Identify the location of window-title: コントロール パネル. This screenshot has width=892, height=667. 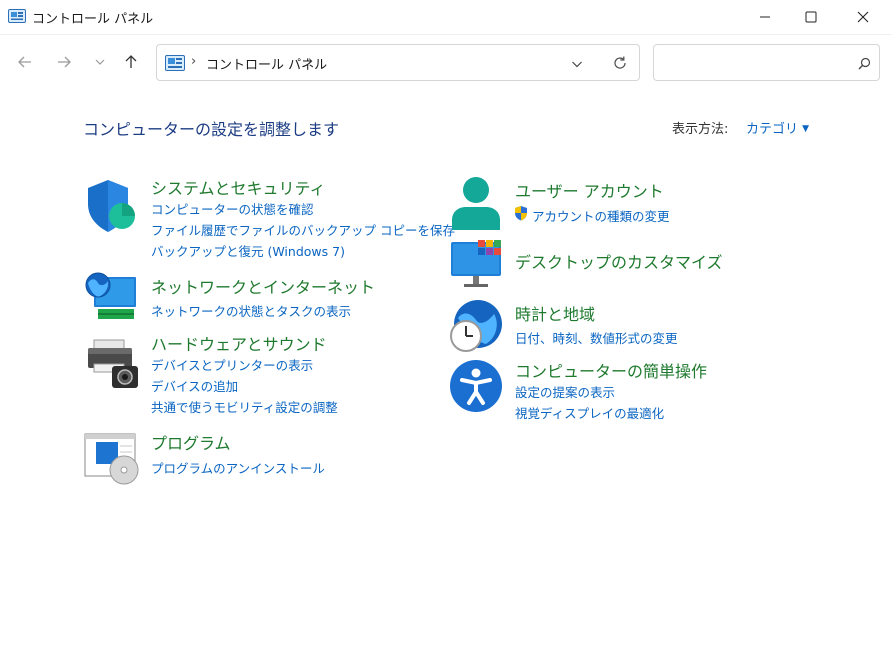
(93, 19).